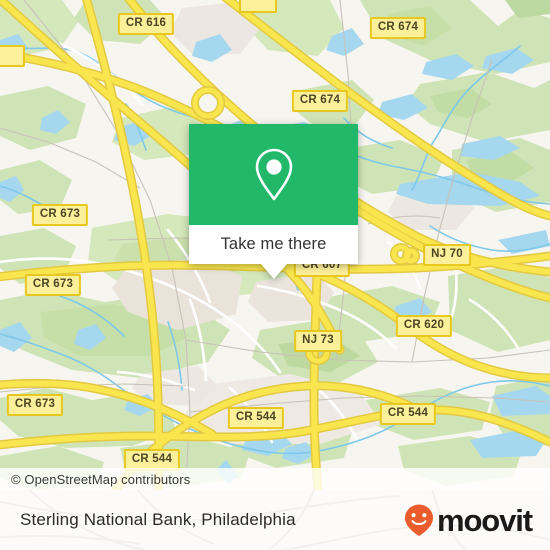  I want to click on road-shield: CR 616, so click(146, 24).